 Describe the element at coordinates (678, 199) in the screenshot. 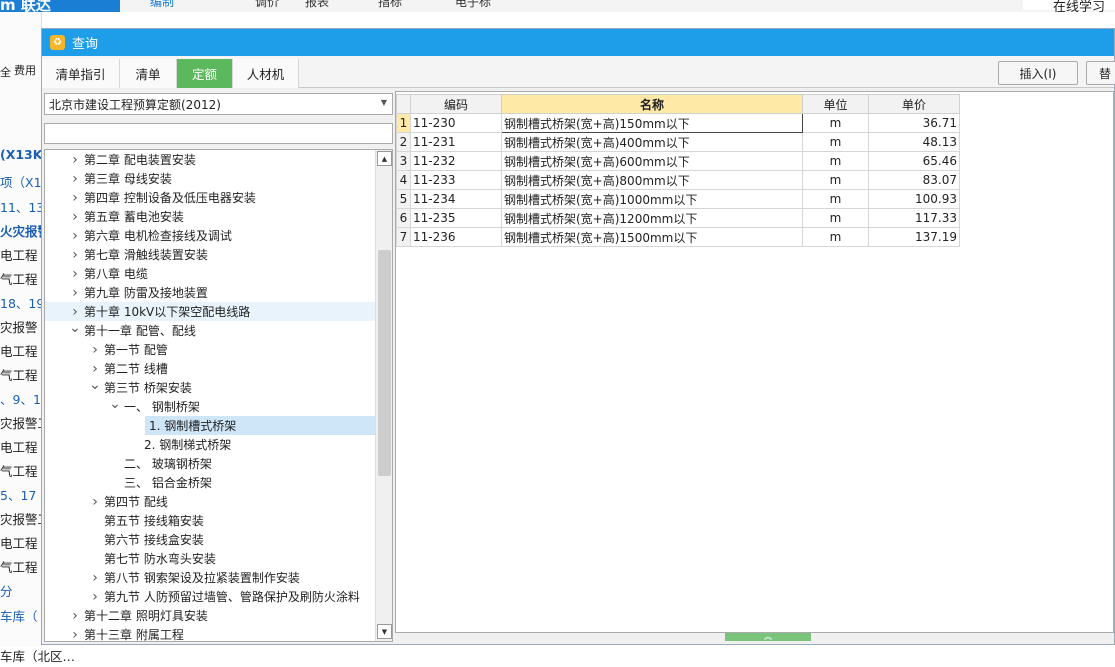

I see `table-row: 5 11-234 钢制槽式桥架(宽+高)1000mm以下 m 100.93` at that location.